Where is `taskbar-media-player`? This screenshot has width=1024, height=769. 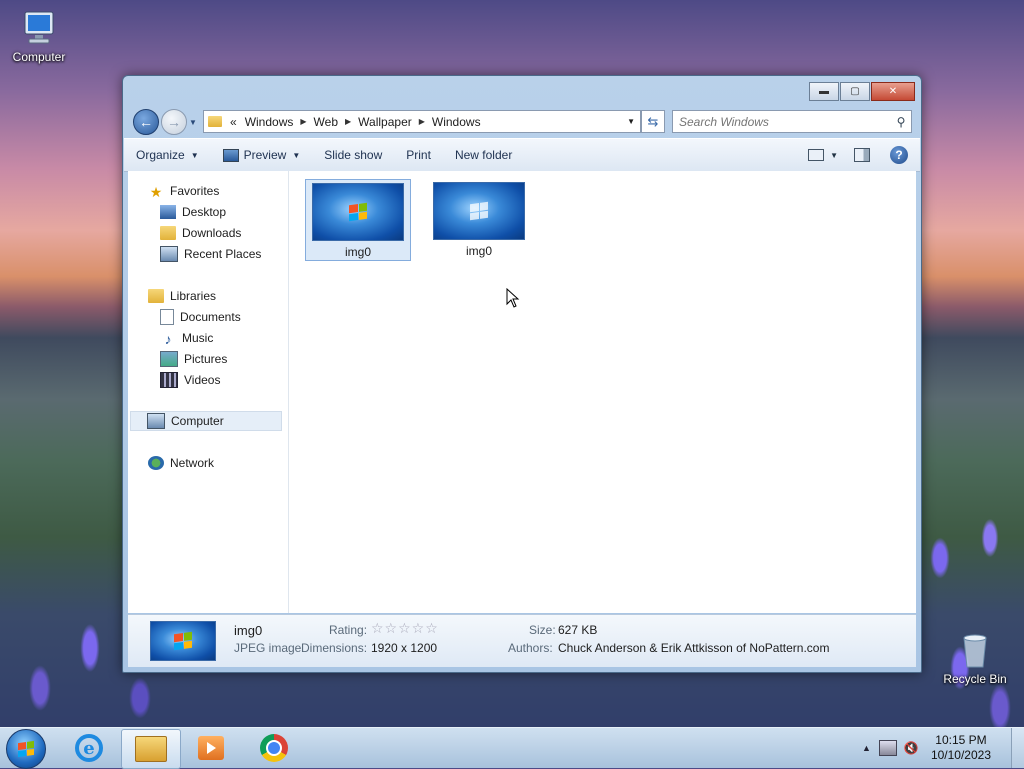
taskbar-media-player is located at coordinates (211, 748).